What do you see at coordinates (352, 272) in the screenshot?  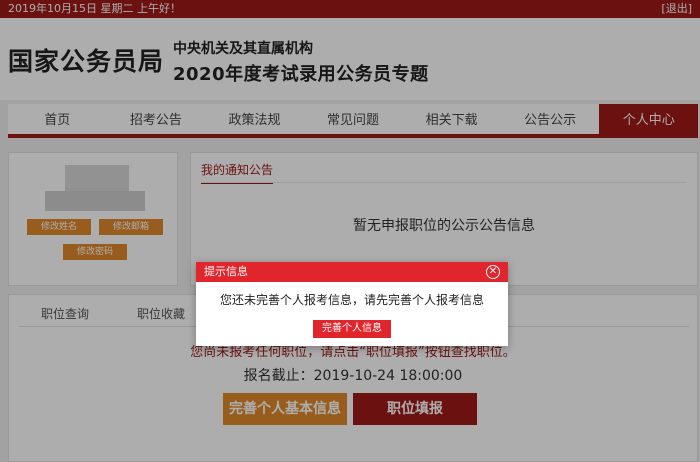 I see `dialog-header: 提示信息 ✕` at bounding box center [352, 272].